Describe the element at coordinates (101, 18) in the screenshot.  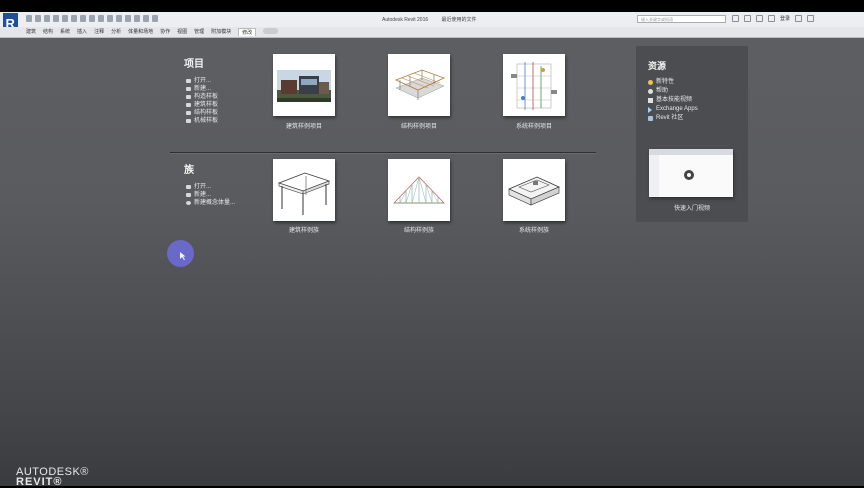
I see `tag-icon` at that location.